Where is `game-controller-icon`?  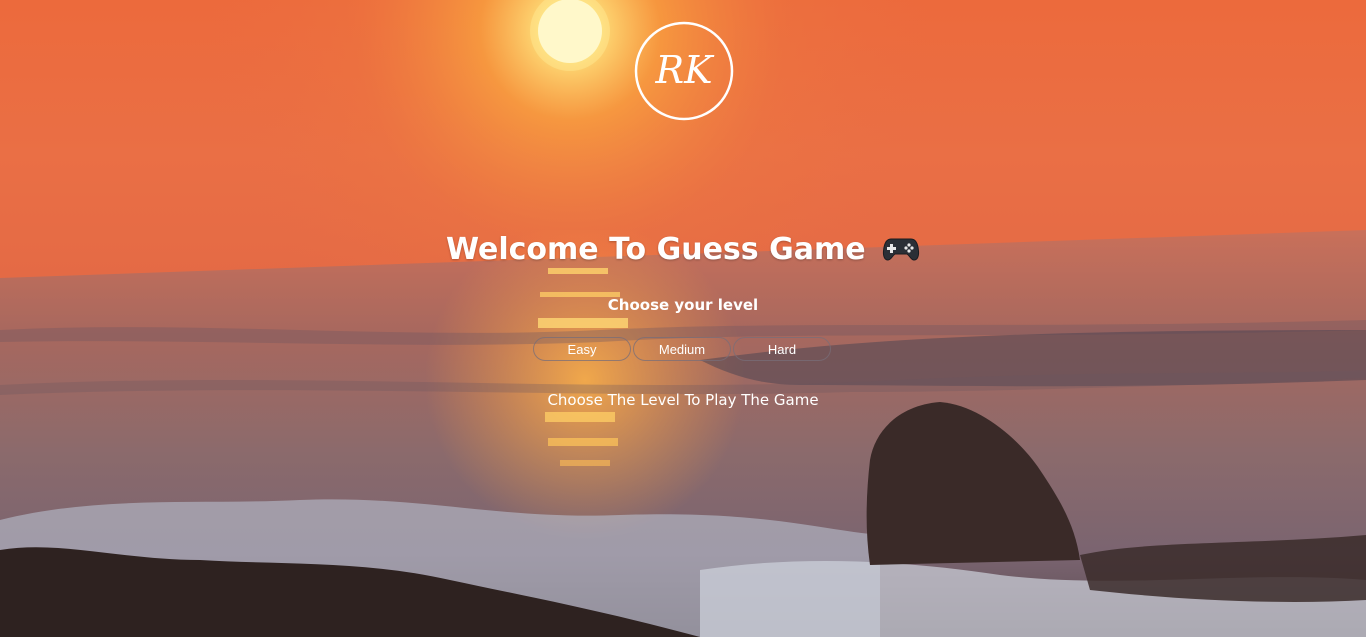
game-controller-icon is located at coordinates (901, 249).